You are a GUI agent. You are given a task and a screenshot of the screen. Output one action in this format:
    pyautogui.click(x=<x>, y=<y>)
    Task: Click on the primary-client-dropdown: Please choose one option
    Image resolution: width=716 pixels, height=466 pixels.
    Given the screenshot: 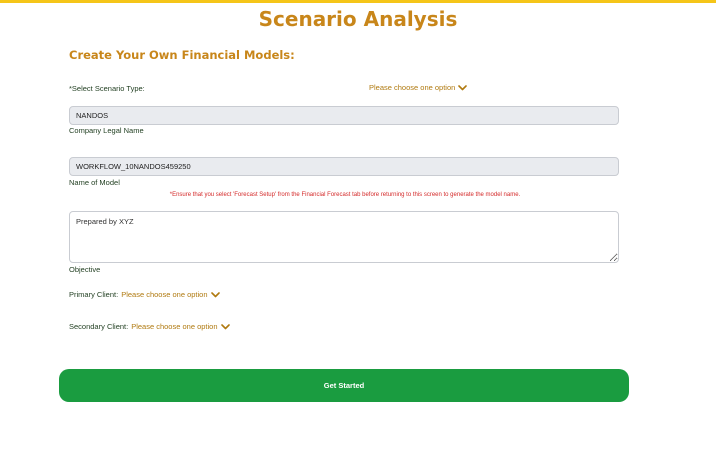 What is the action you would take?
    pyautogui.click(x=170, y=294)
    